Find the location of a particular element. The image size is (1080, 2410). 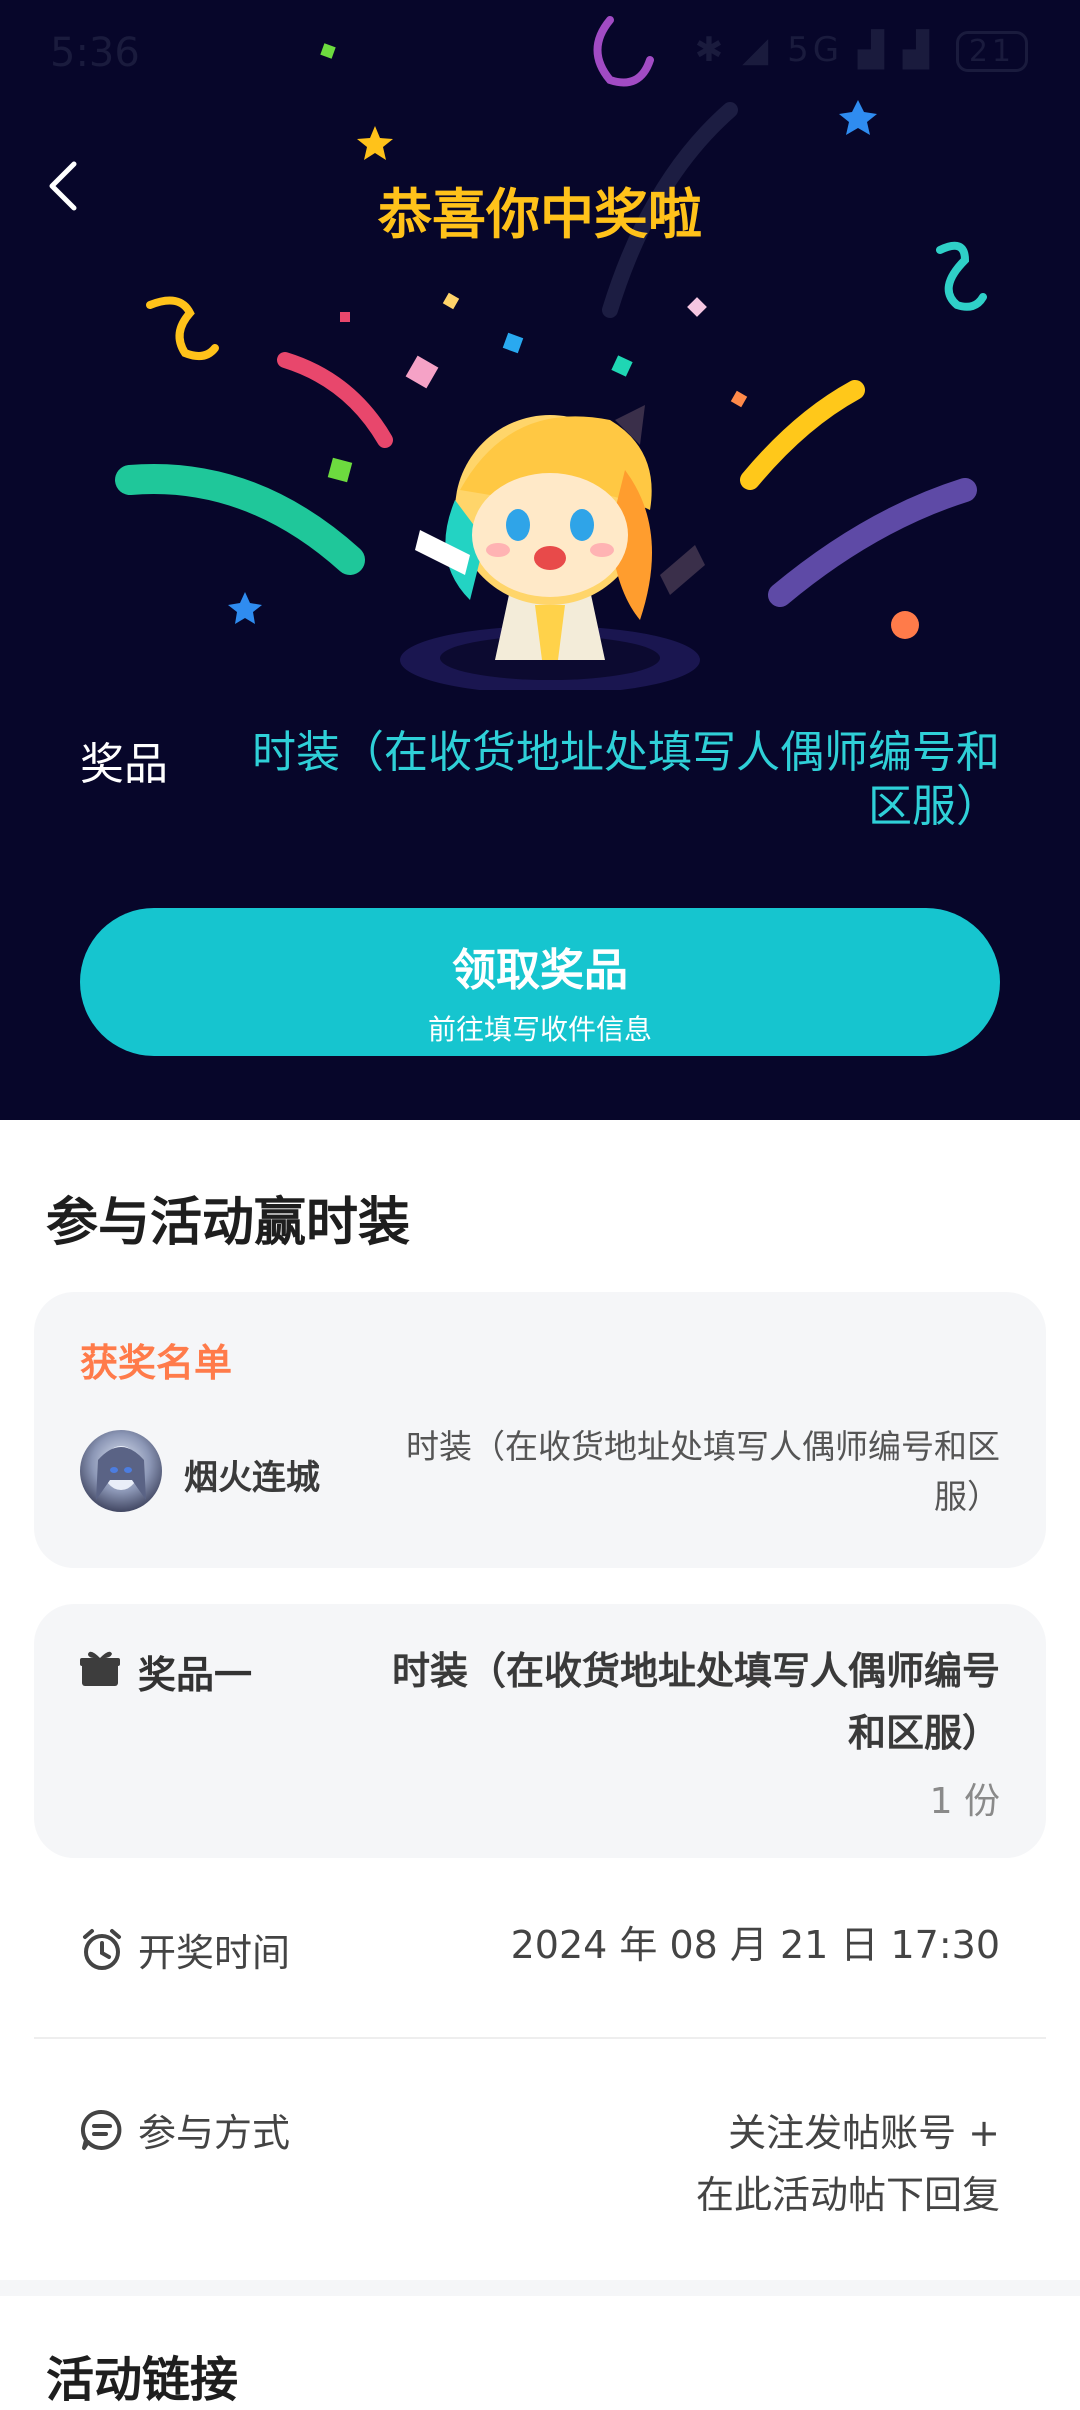

winners-heading: 获奖名单 is located at coordinates (156, 1363).